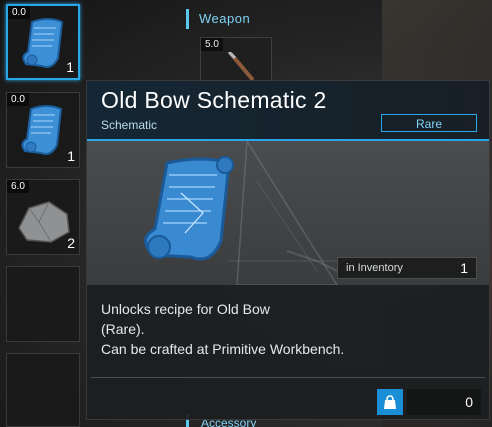 The image size is (492, 427). What do you see at coordinates (223, 349) in the screenshot?
I see `description-line: Can be crafted at Primitive Workbench.` at bounding box center [223, 349].